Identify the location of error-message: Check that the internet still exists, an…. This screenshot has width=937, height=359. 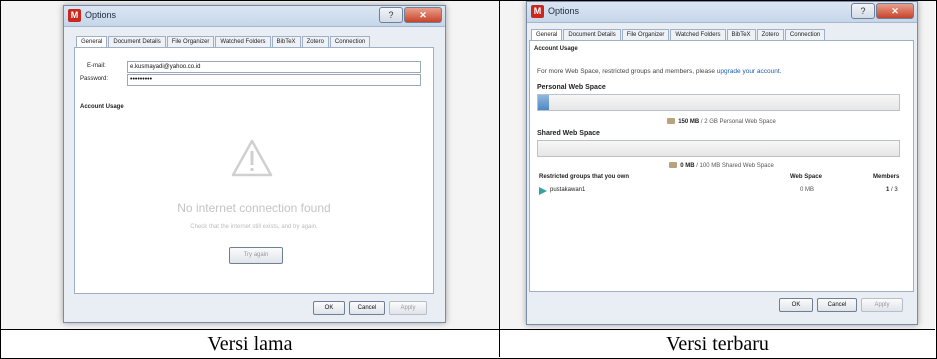
(254, 227).